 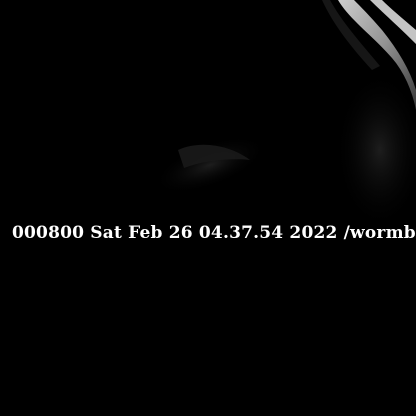 What do you see at coordinates (214, 233) in the screenshot?
I see `timestamp-overlay: 000800 Sat Feb 26 04.37.54 2022 /wormbo` at bounding box center [214, 233].